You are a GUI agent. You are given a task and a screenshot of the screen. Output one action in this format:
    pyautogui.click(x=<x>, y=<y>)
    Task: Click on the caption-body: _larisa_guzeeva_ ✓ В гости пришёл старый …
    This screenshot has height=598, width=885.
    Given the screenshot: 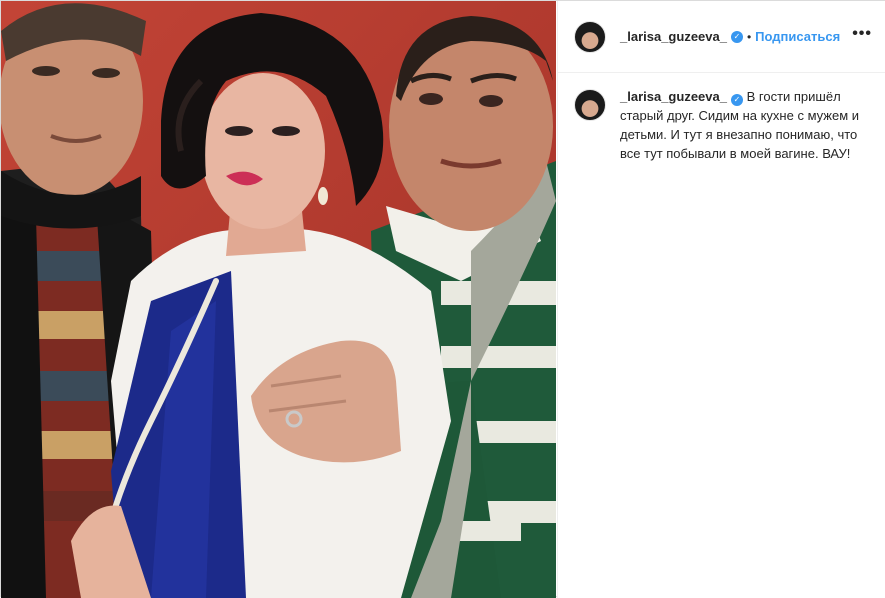 What is the action you would take?
    pyautogui.click(x=745, y=125)
    